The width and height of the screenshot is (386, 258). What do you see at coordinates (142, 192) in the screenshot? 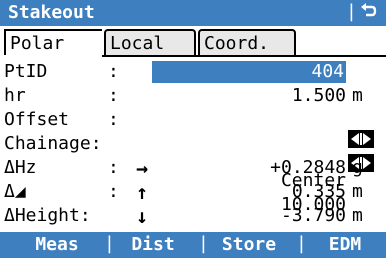
I see `arrow-up-icon: ↑` at bounding box center [142, 192].